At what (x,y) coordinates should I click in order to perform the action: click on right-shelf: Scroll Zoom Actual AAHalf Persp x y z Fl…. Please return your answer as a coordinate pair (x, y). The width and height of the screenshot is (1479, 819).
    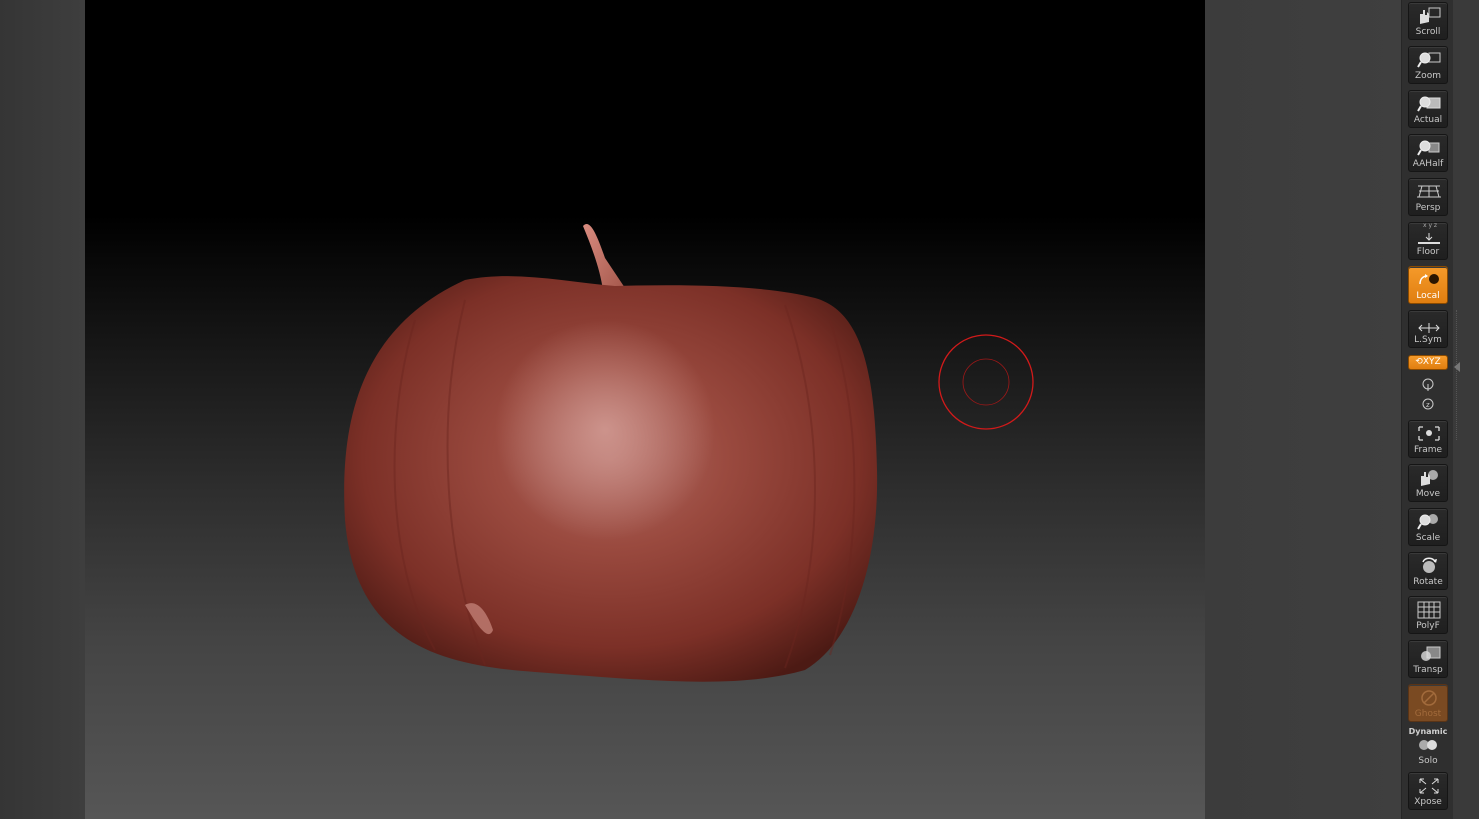
    Looking at the image, I should click on (1428, 409).